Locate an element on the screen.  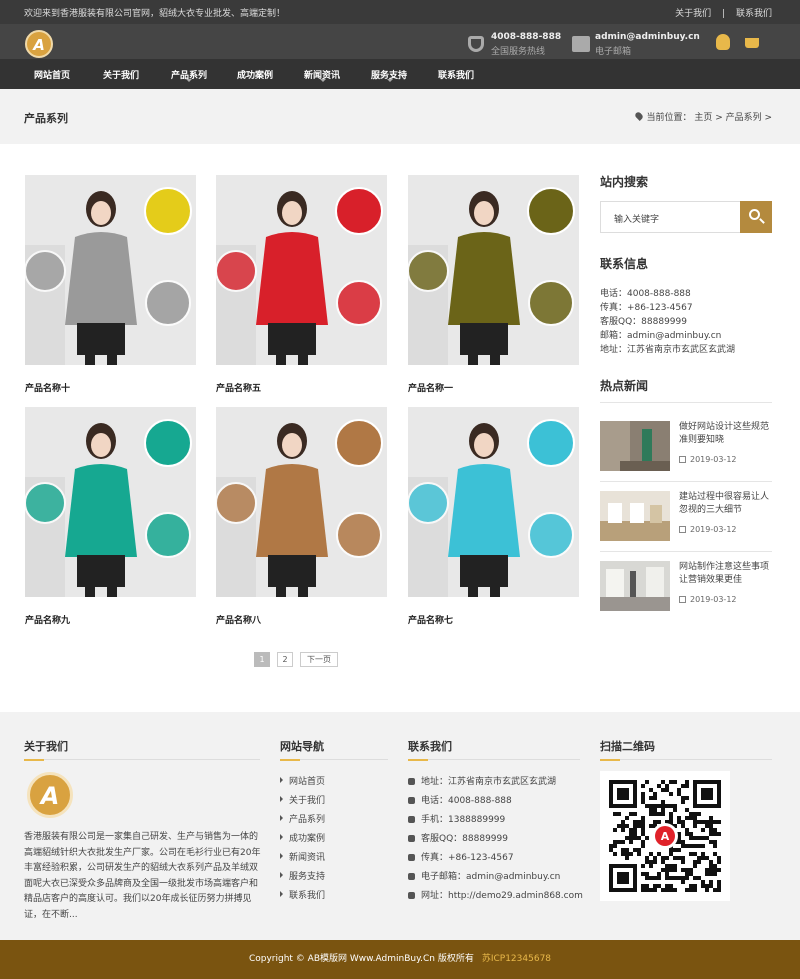
product-card: 产品名称九 is located at coordinates (110, 516).